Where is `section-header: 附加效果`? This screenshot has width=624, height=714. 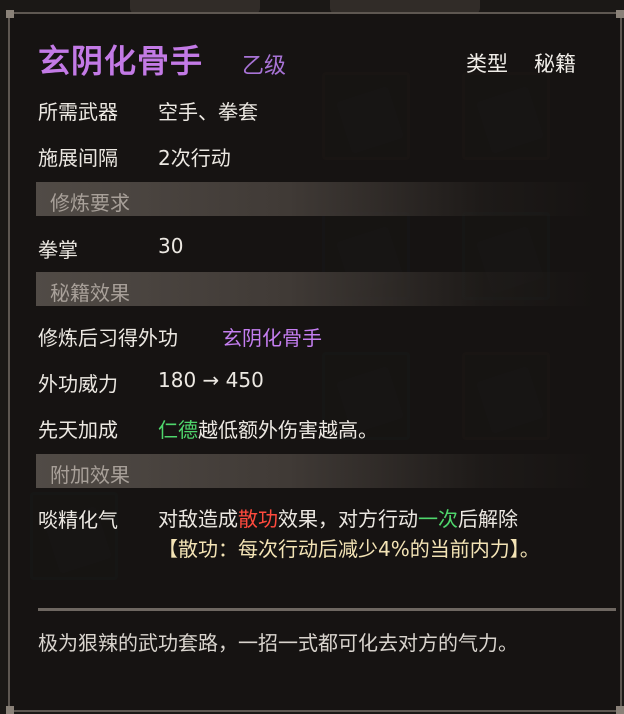 section-header: 附加效果 is located at coordinates (90, 475).